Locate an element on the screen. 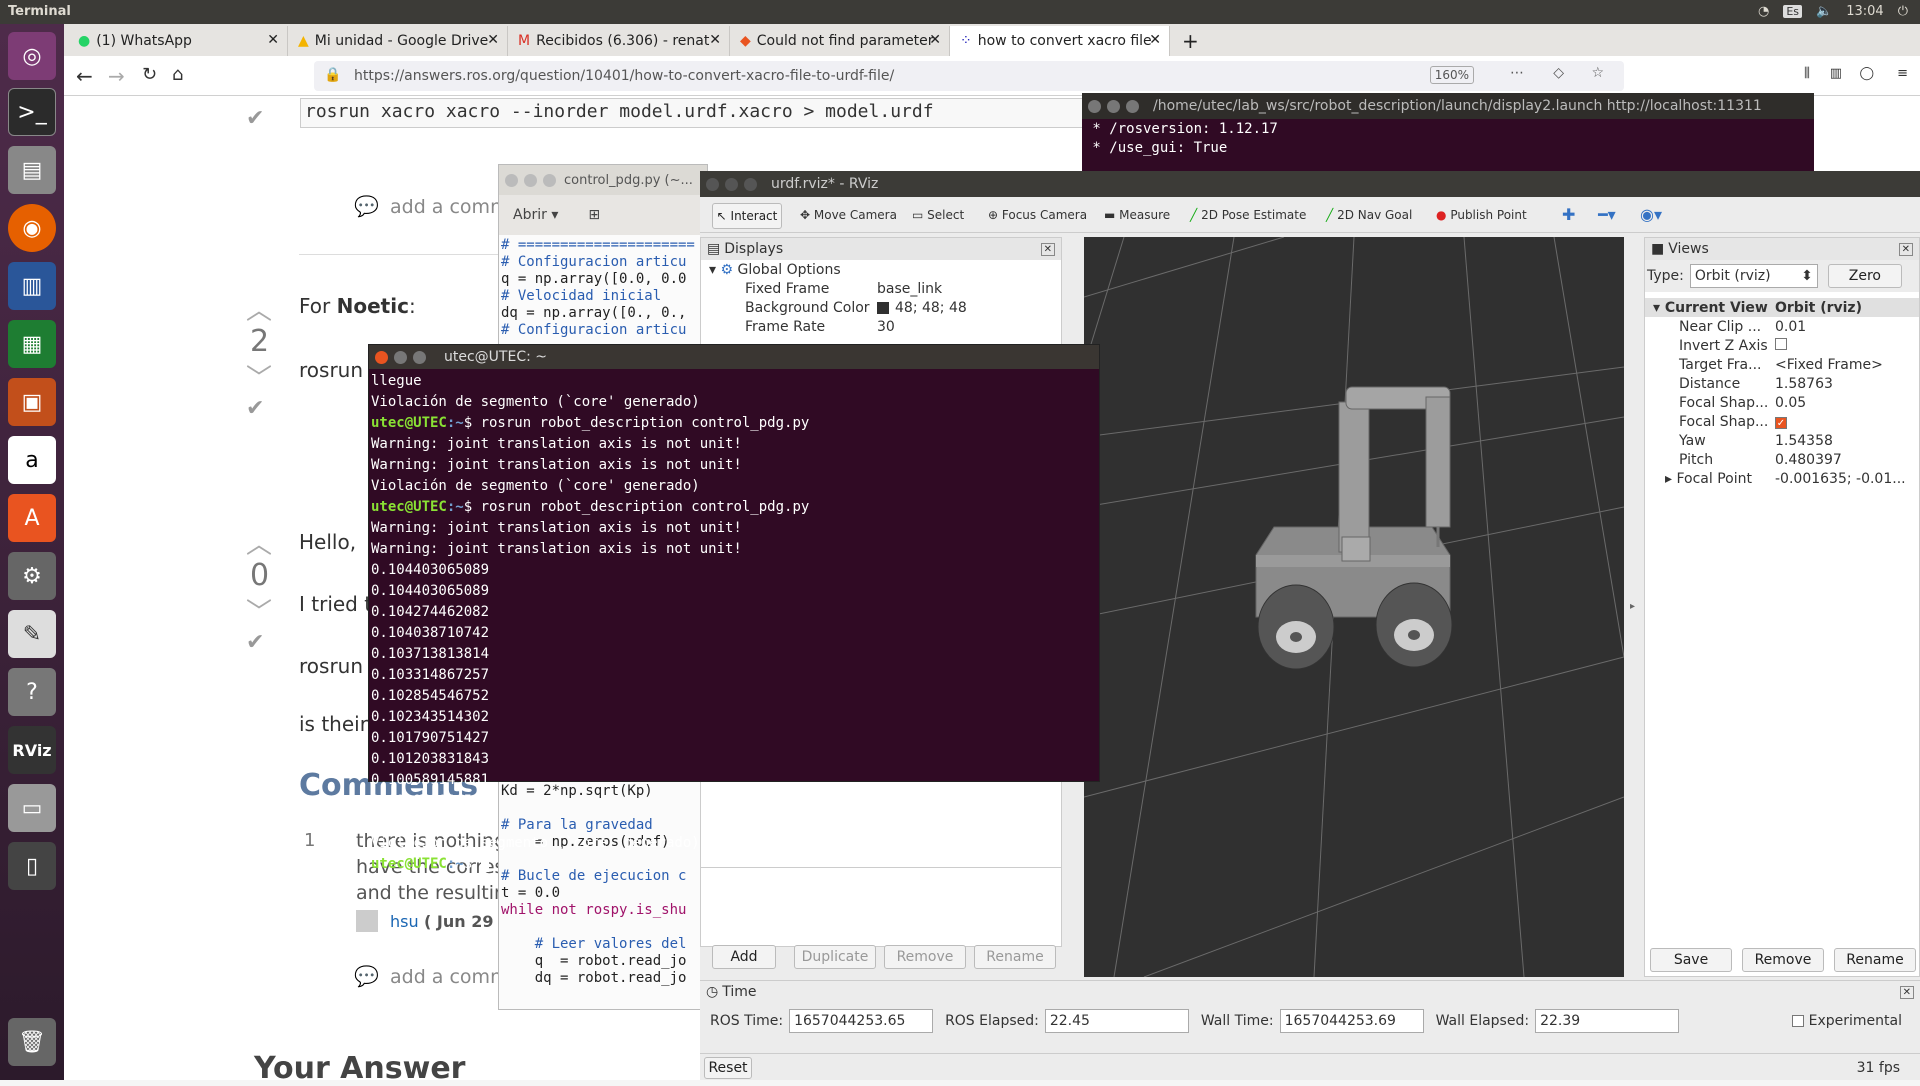 Image resolution: width=1920 pixels, height=1086 pixels. add-tool-icon: ✚ is located at coordinates (1568, 214).